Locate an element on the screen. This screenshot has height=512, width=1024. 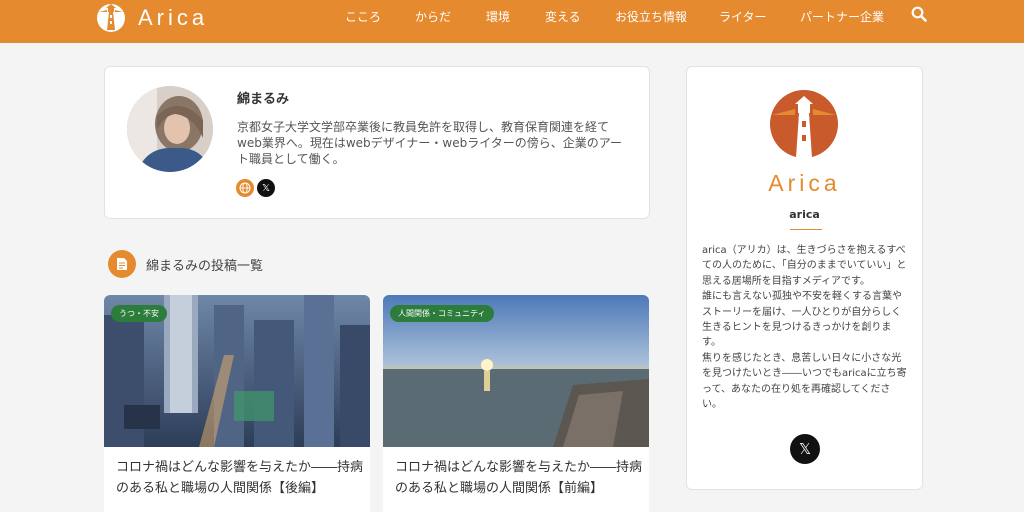
sidebar-divider is located at coordinates (806, 229).